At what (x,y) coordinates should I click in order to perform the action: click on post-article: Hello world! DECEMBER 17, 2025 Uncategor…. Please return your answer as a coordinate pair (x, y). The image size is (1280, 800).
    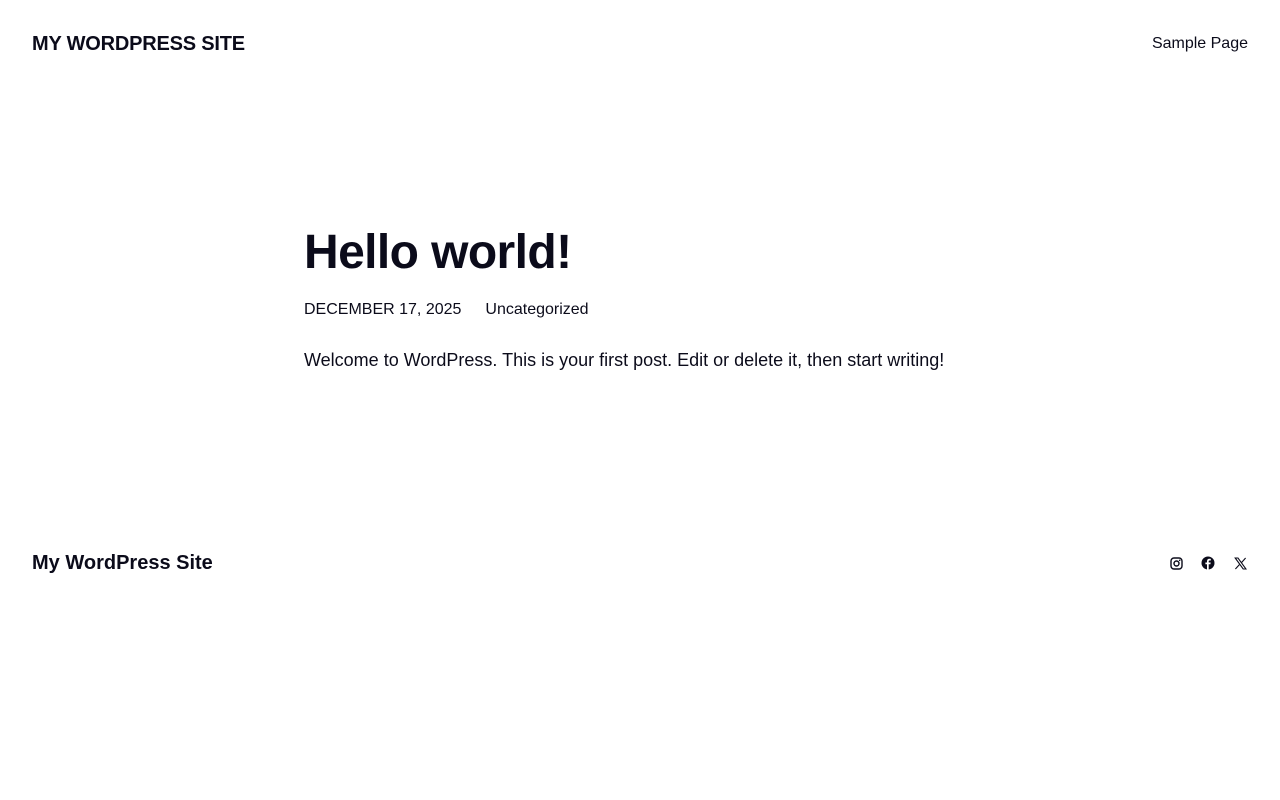
    Looking at the image, I should click on (644, 298).